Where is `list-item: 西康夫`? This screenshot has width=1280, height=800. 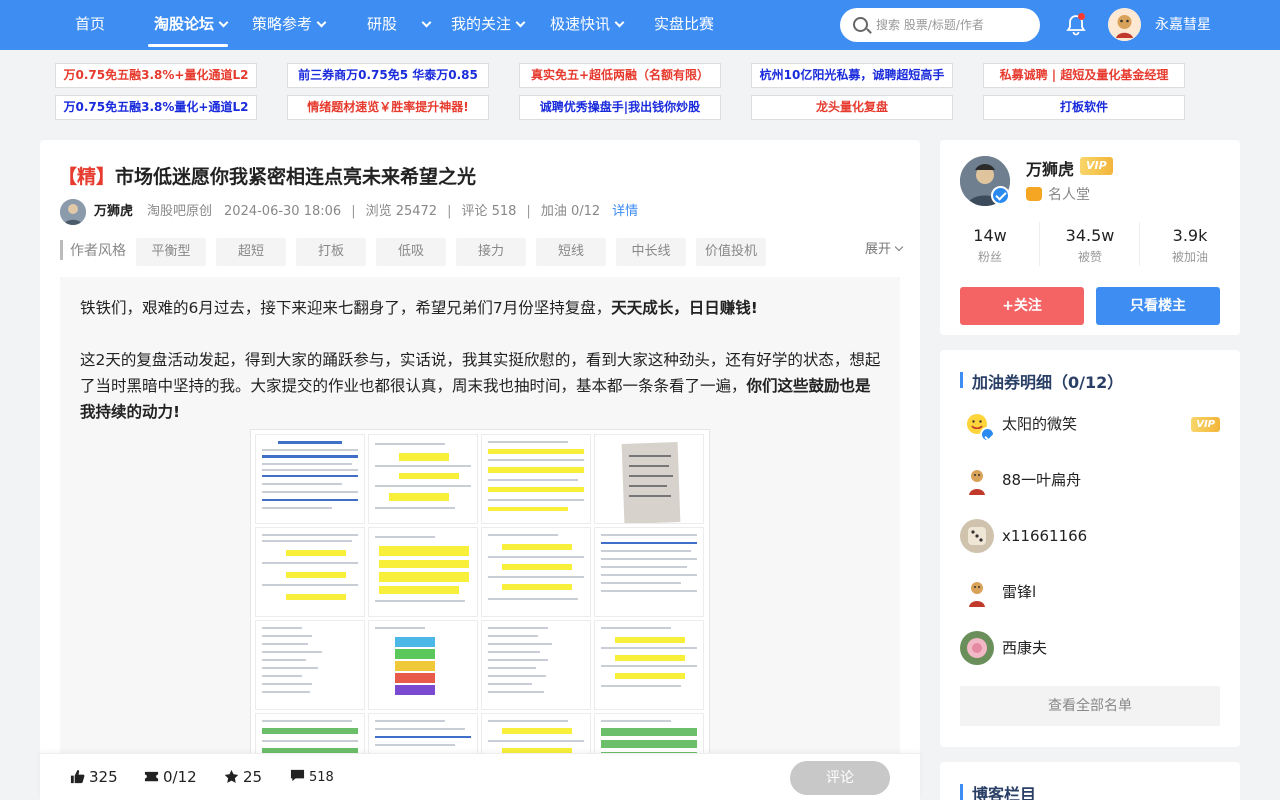
list-item: 西康夫 is located at coordinates (1090, 649).